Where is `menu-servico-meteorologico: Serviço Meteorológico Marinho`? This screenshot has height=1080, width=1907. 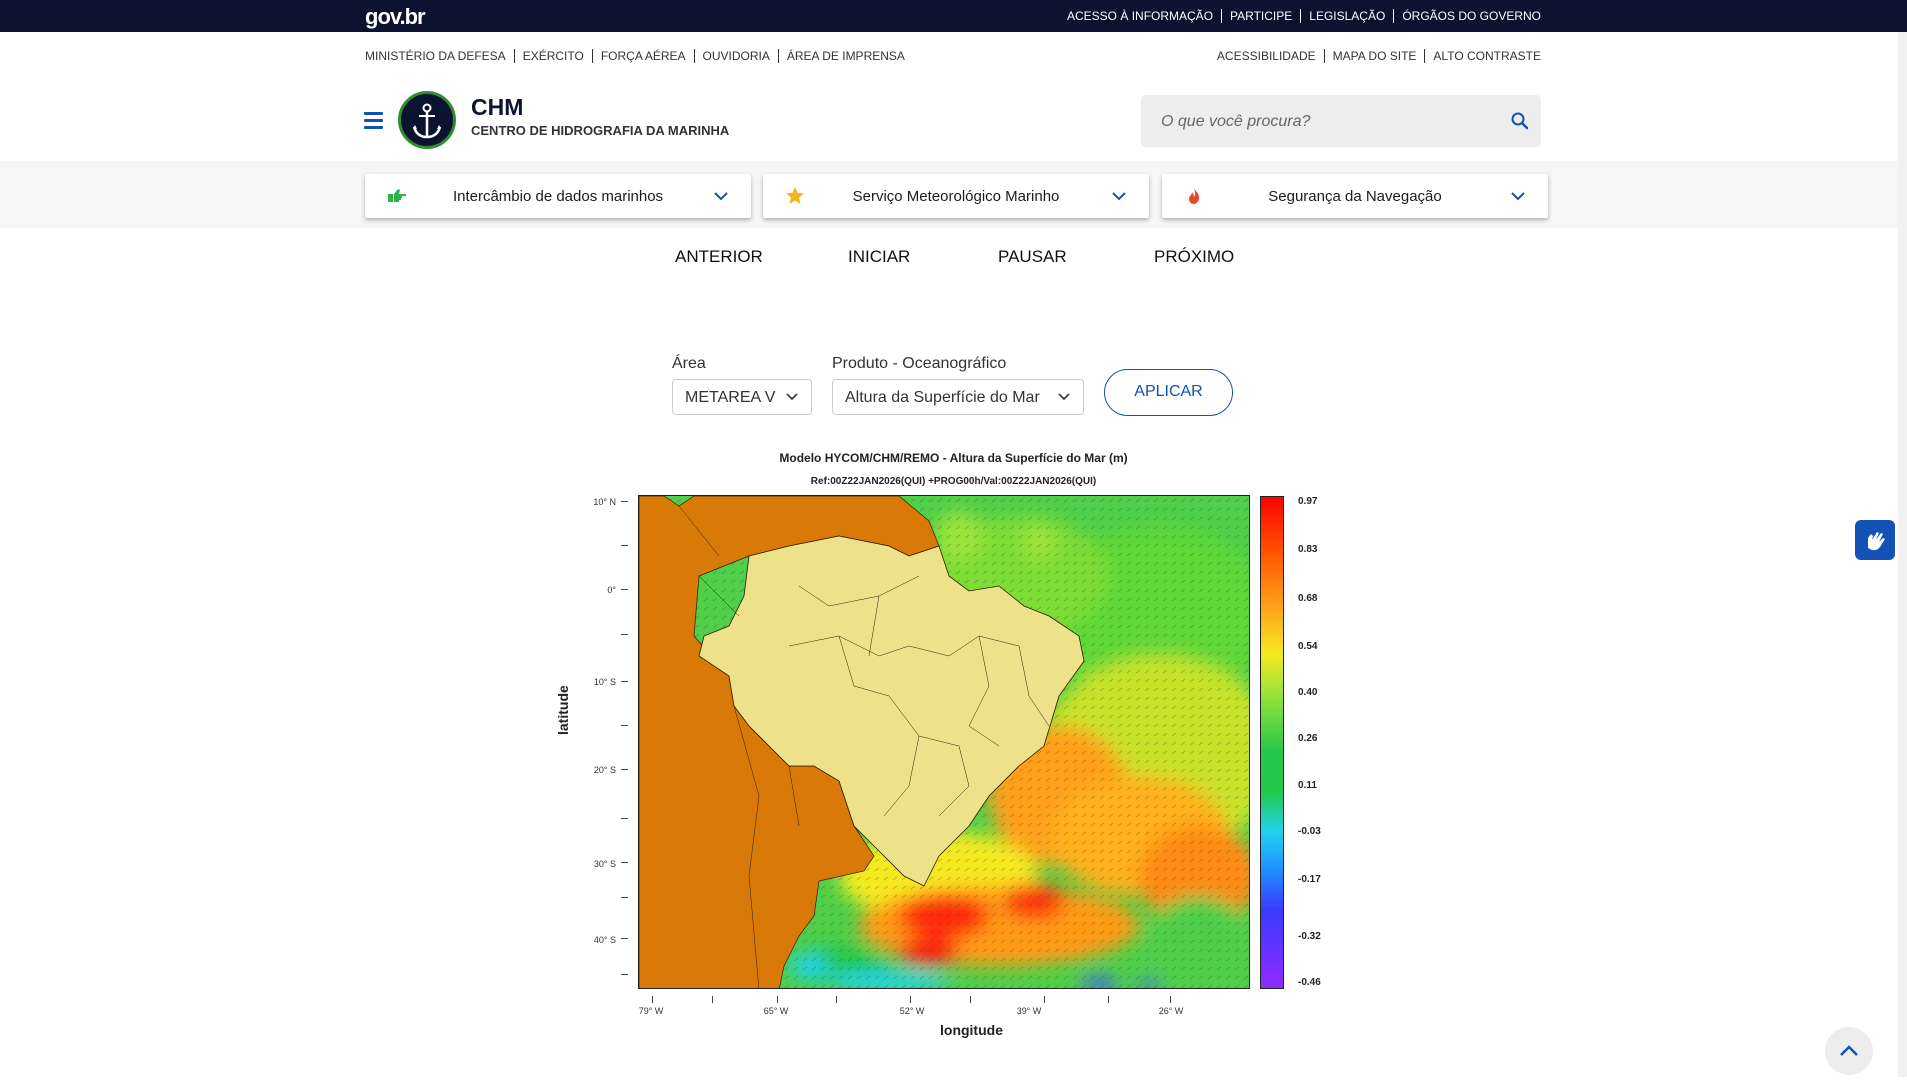 menu-servico-meteorologico: Serviço Meteorológico Marinho is located at coordinates (956, 196).